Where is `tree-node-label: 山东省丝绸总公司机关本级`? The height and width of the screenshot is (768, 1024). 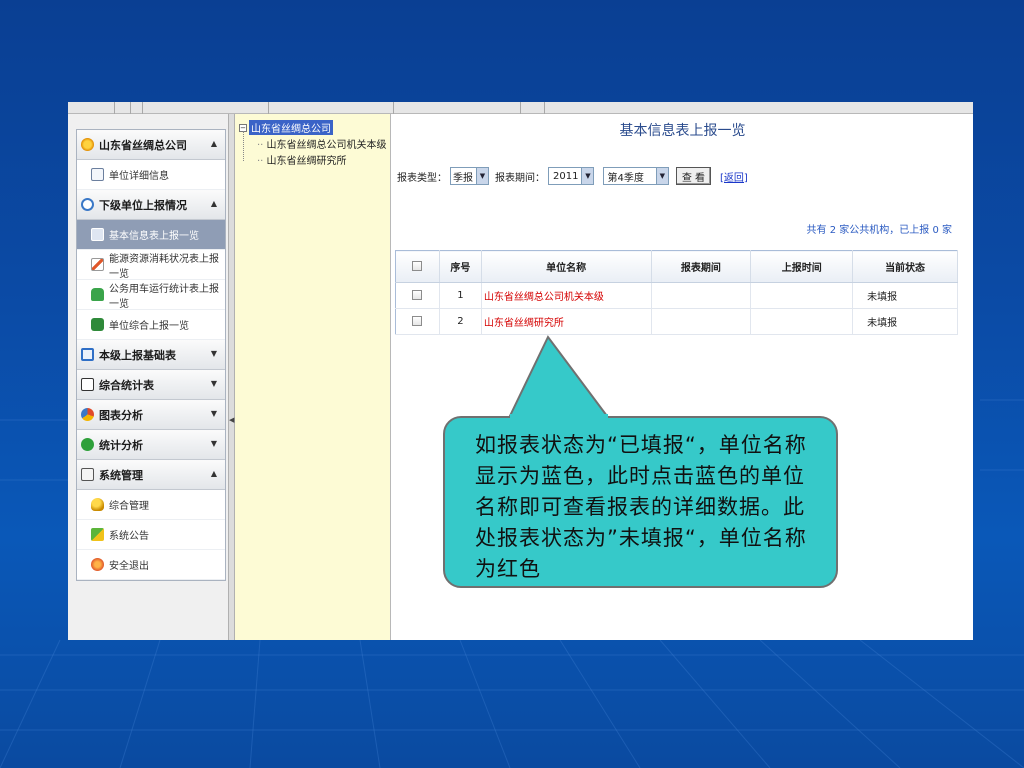 tree-node-label: 山东省丝绸总公司机关本级 is located at coordinates (326, 145).